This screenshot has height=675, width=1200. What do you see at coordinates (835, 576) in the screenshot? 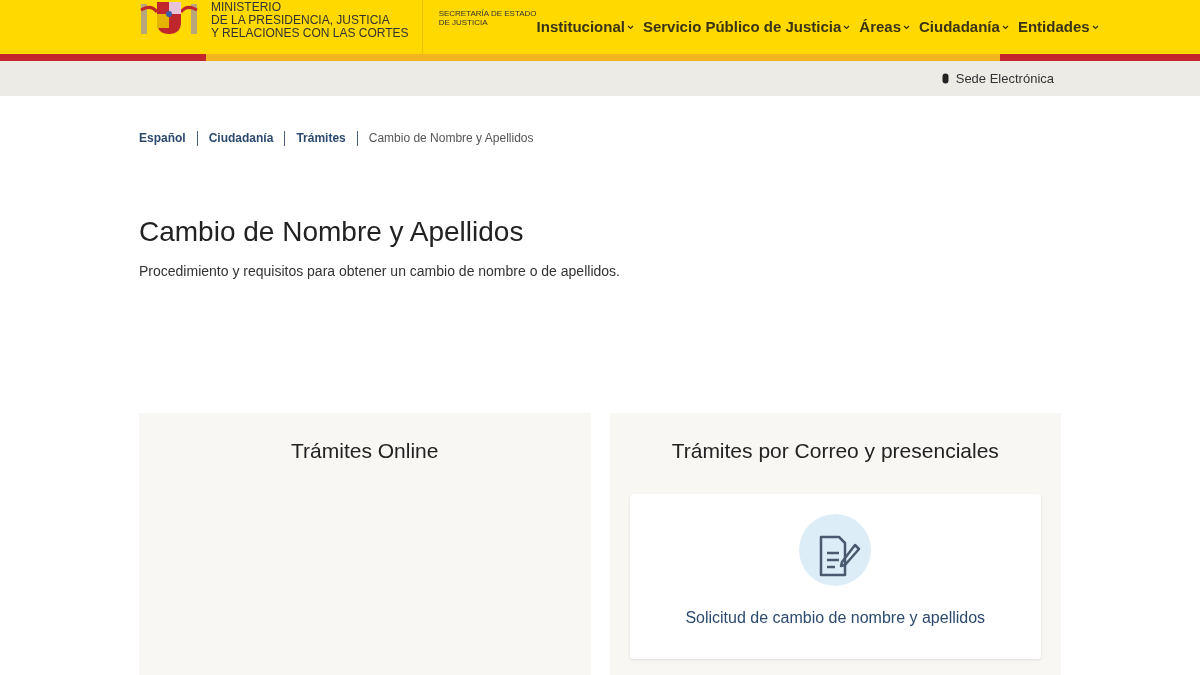
I see `procedure-link-card: Solicitud de cambio de nombre y apellidos` at bounding box center [835, 576].